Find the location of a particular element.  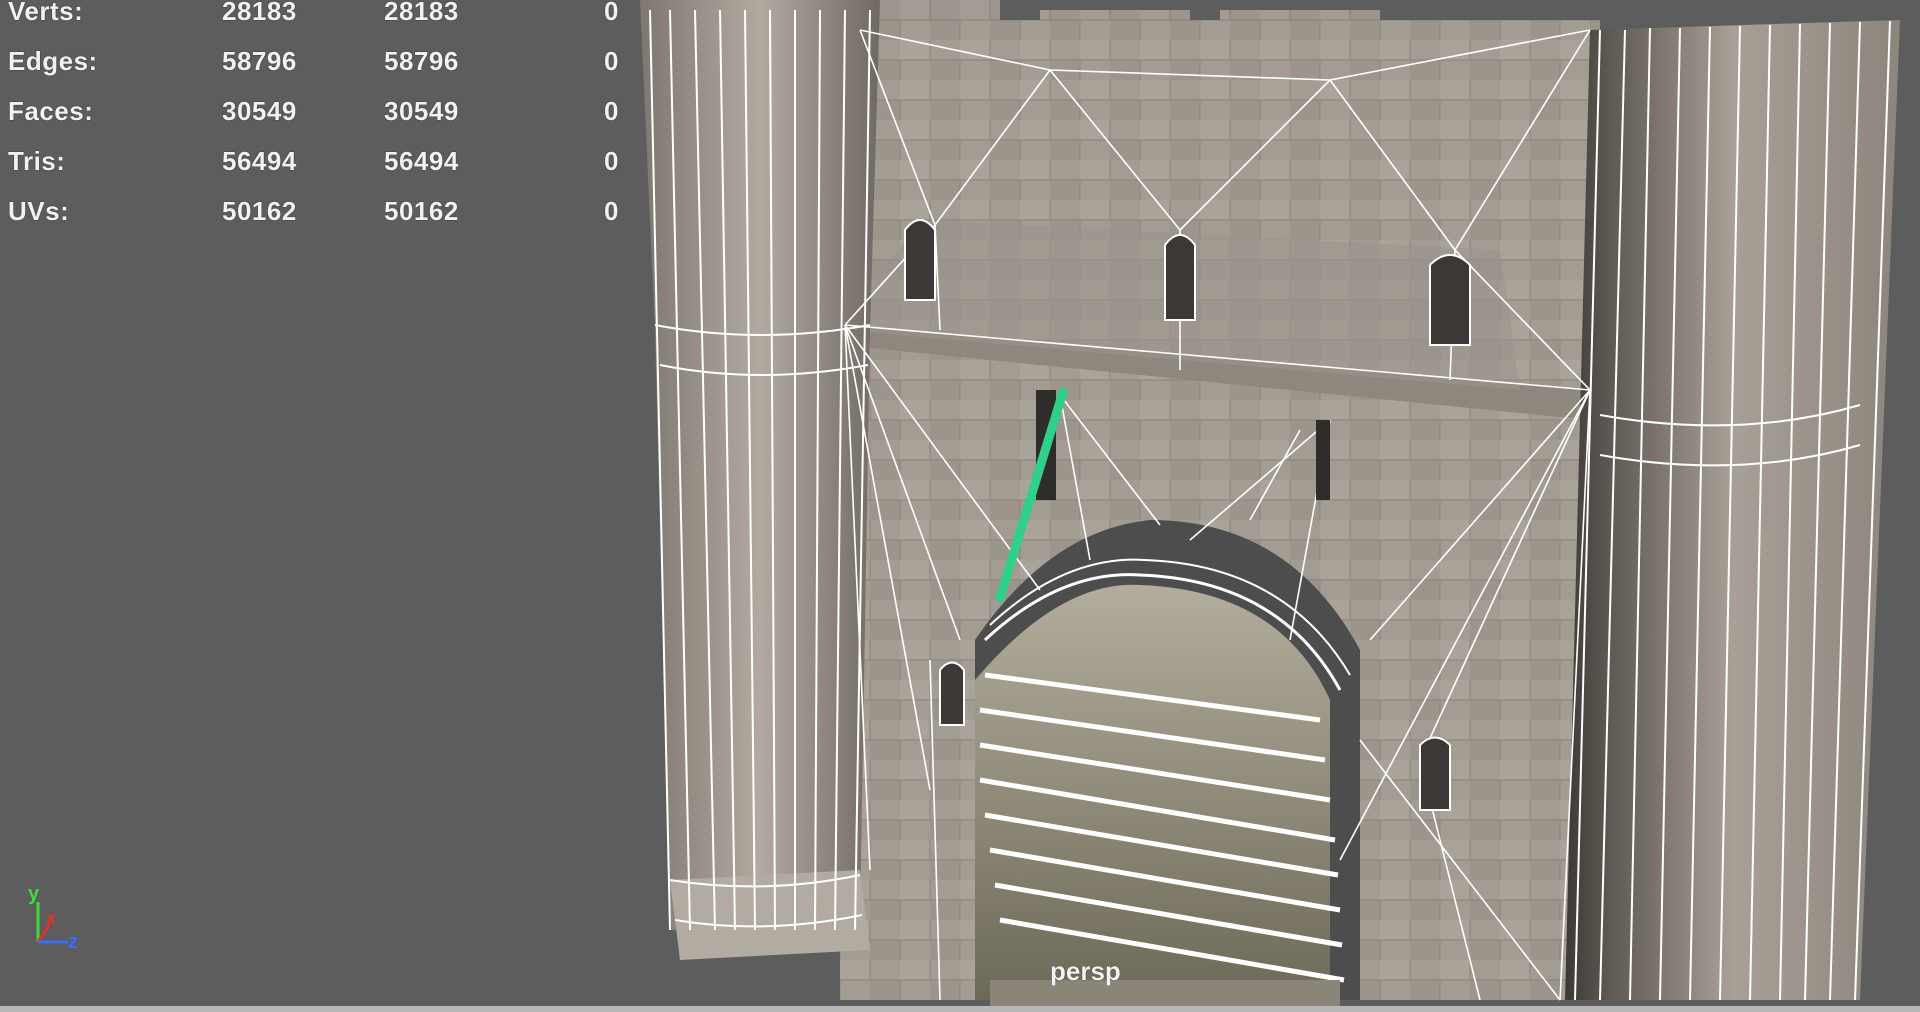

hud-verts-value-c: 0 is located at coordinates (611, 13).